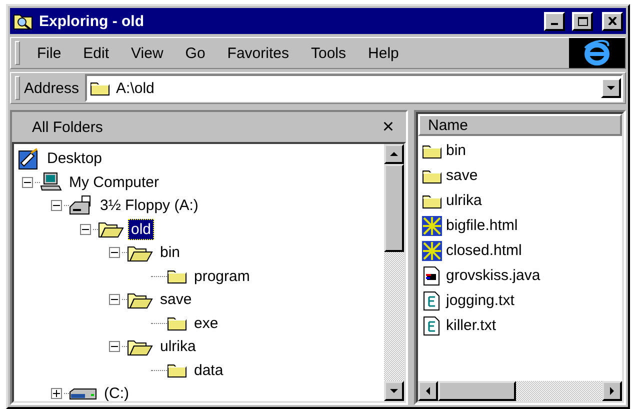 This screenshot has width=634, height=409. I want to click on tree-item: bin, so click(170, 253).